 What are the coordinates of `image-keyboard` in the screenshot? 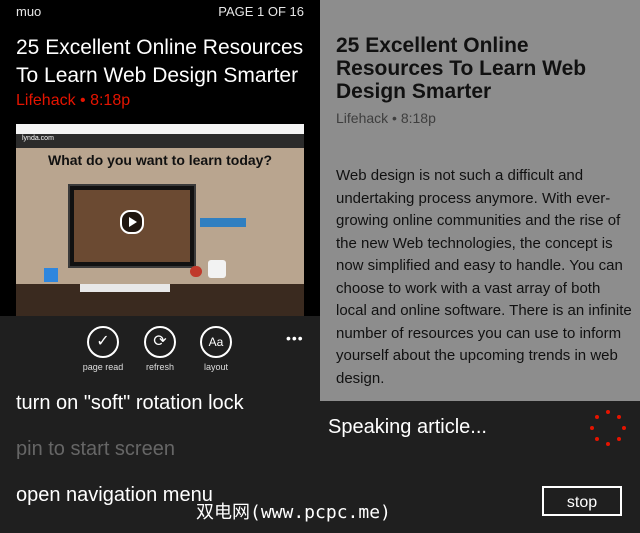 It's located at (125, 288).